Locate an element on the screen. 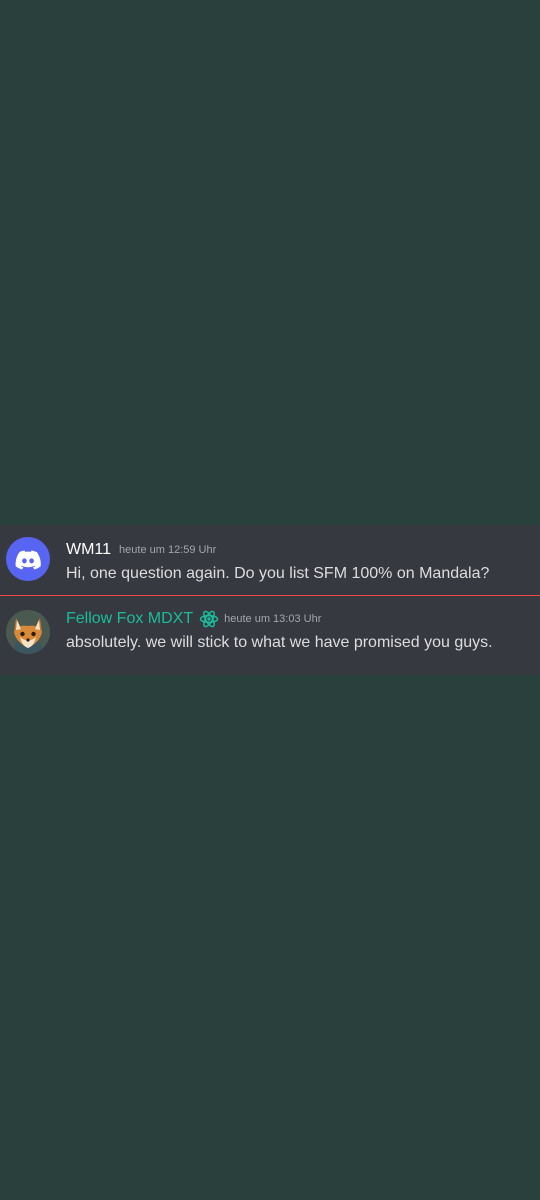 This screenshot has width=540, height=1200. message-header: Fellow Fox MDXT heute um 13:03 Uhr is located at coordinates (193, 619).